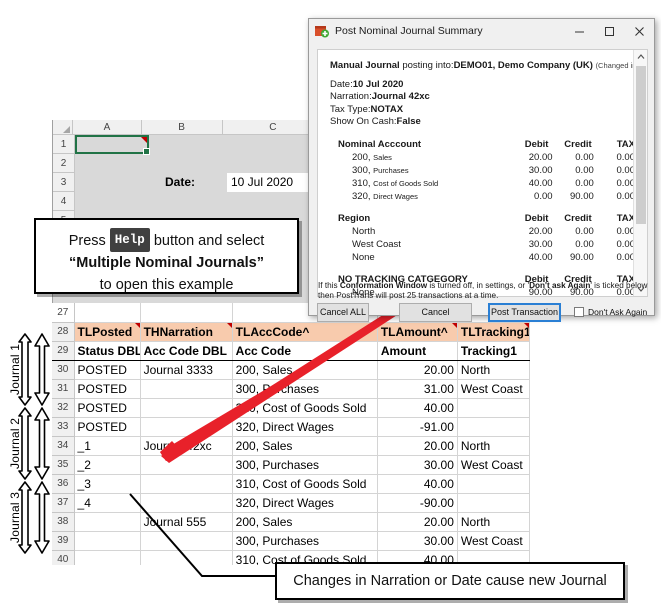 The image size is (661, 612). What do you see at coordinates (417, 427) in the screenshot?
I see `cell-amount: -91.00` at bounding box center [417, 427].